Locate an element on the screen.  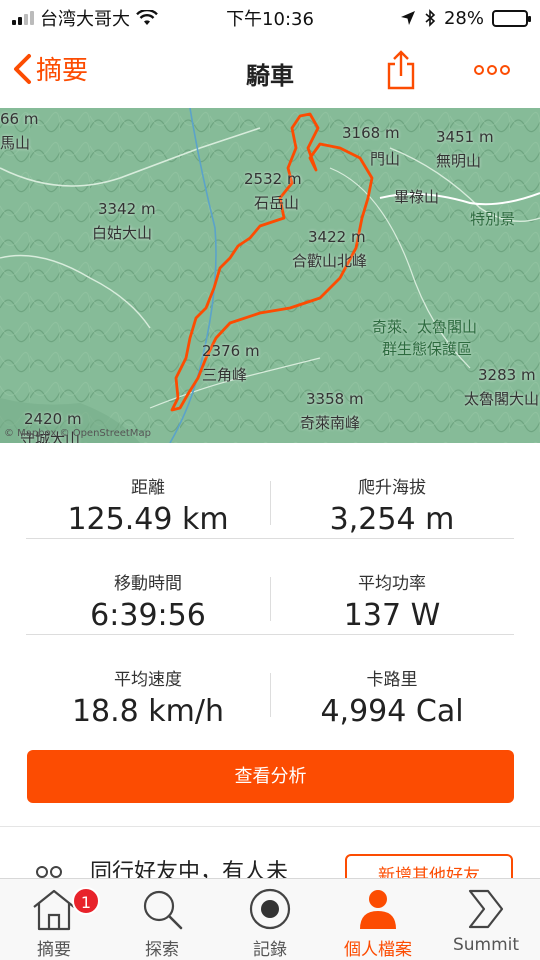
search-icon is located at coordinates (163, 910).